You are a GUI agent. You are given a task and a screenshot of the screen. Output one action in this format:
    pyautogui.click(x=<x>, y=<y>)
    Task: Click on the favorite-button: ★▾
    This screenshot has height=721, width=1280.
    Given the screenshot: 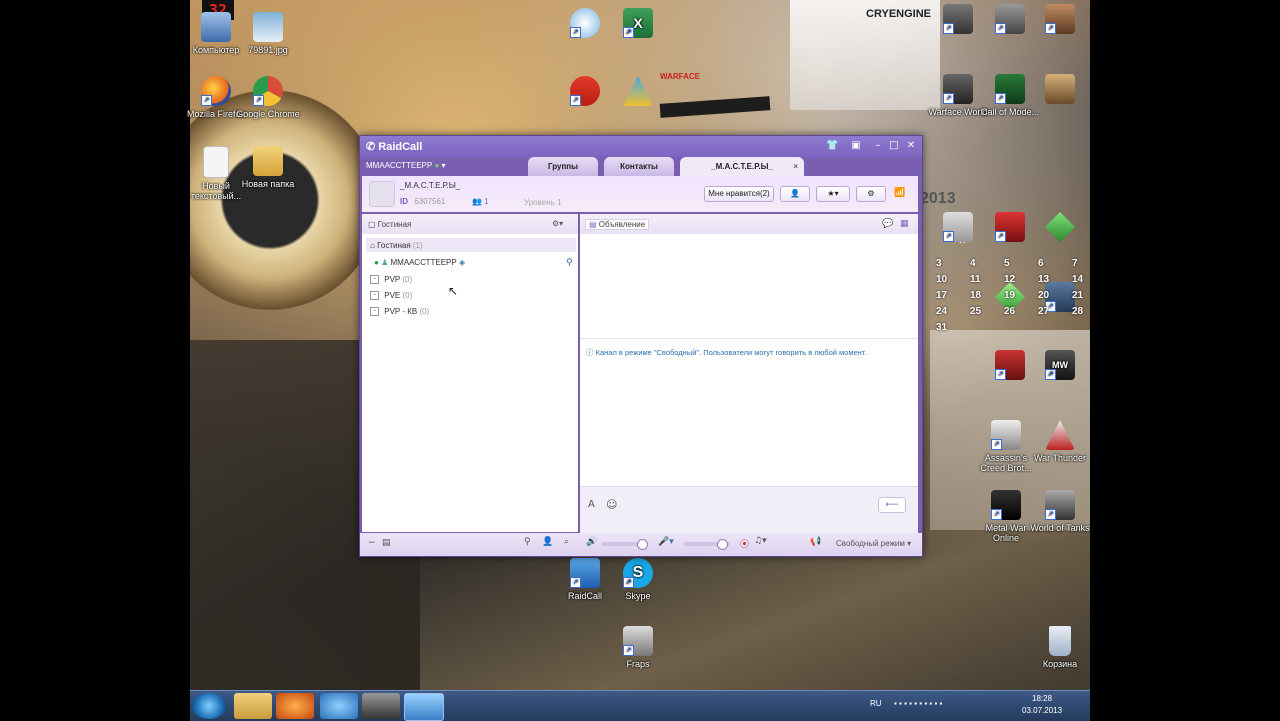 What is the action you would take?
    pyautogui.click(x=833, y=194)
    